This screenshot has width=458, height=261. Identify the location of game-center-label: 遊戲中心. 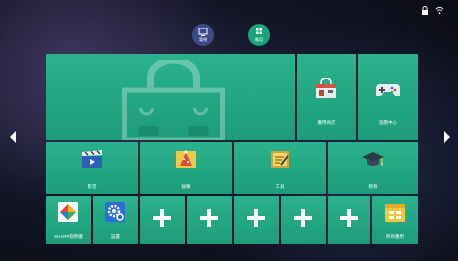
(388, 122).